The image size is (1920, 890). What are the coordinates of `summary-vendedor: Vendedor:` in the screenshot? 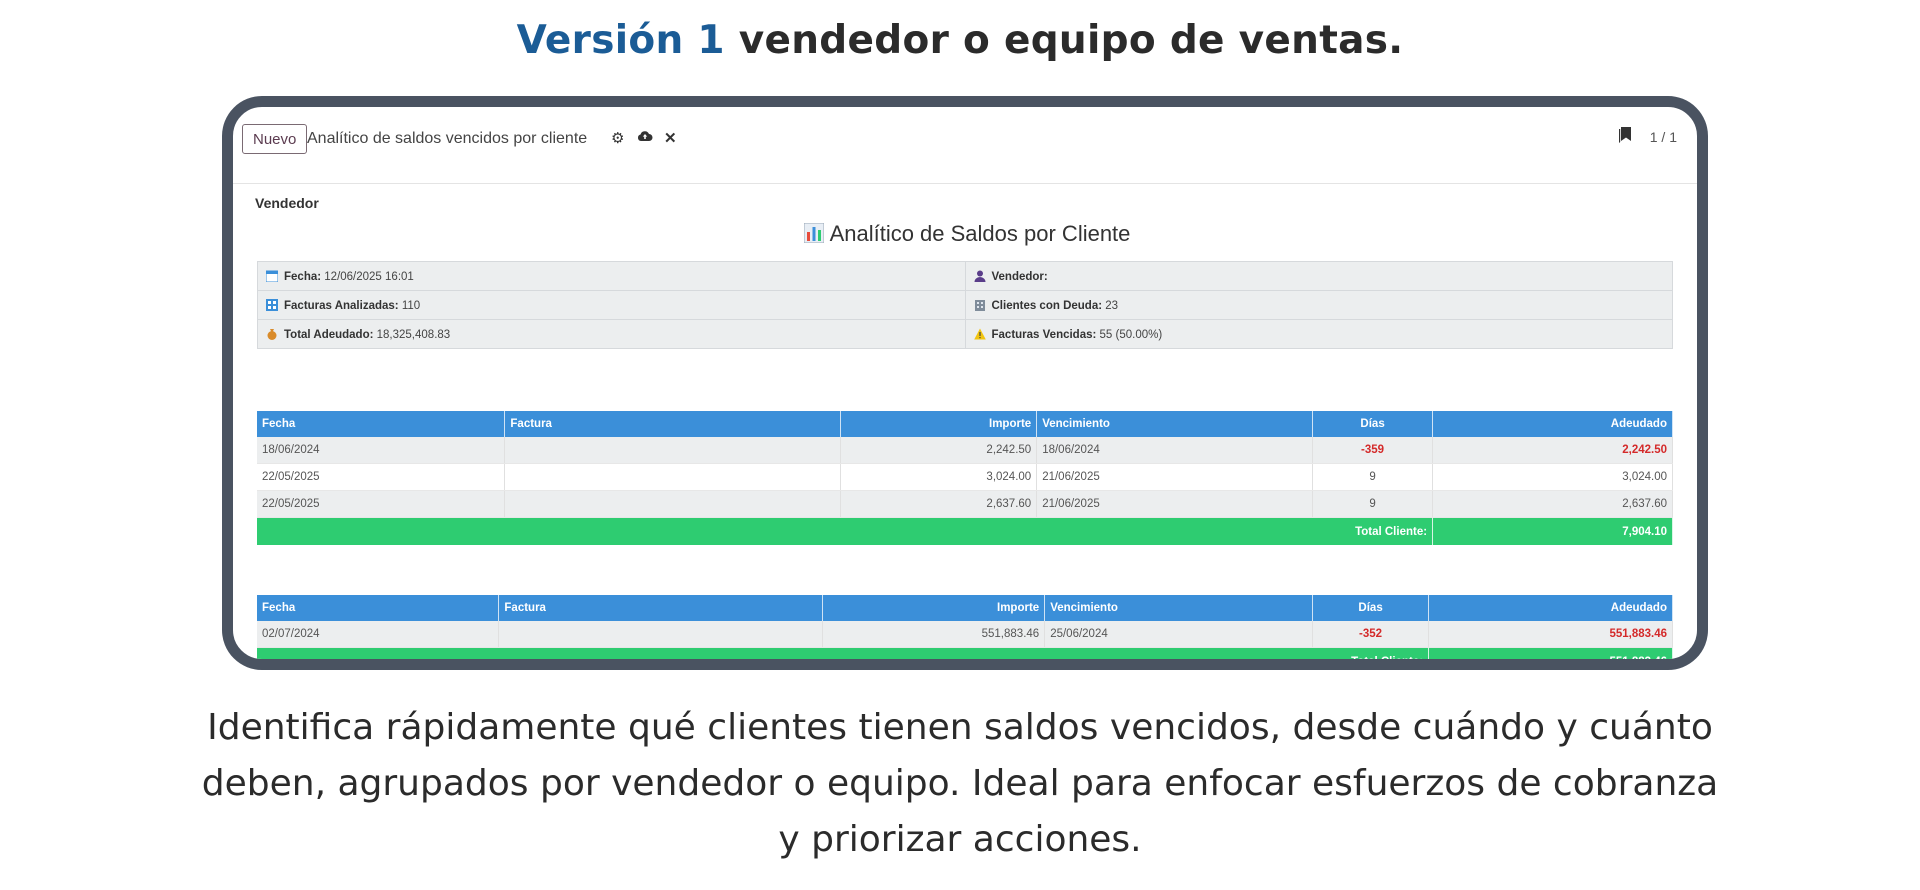 It's located at (1318, 276).